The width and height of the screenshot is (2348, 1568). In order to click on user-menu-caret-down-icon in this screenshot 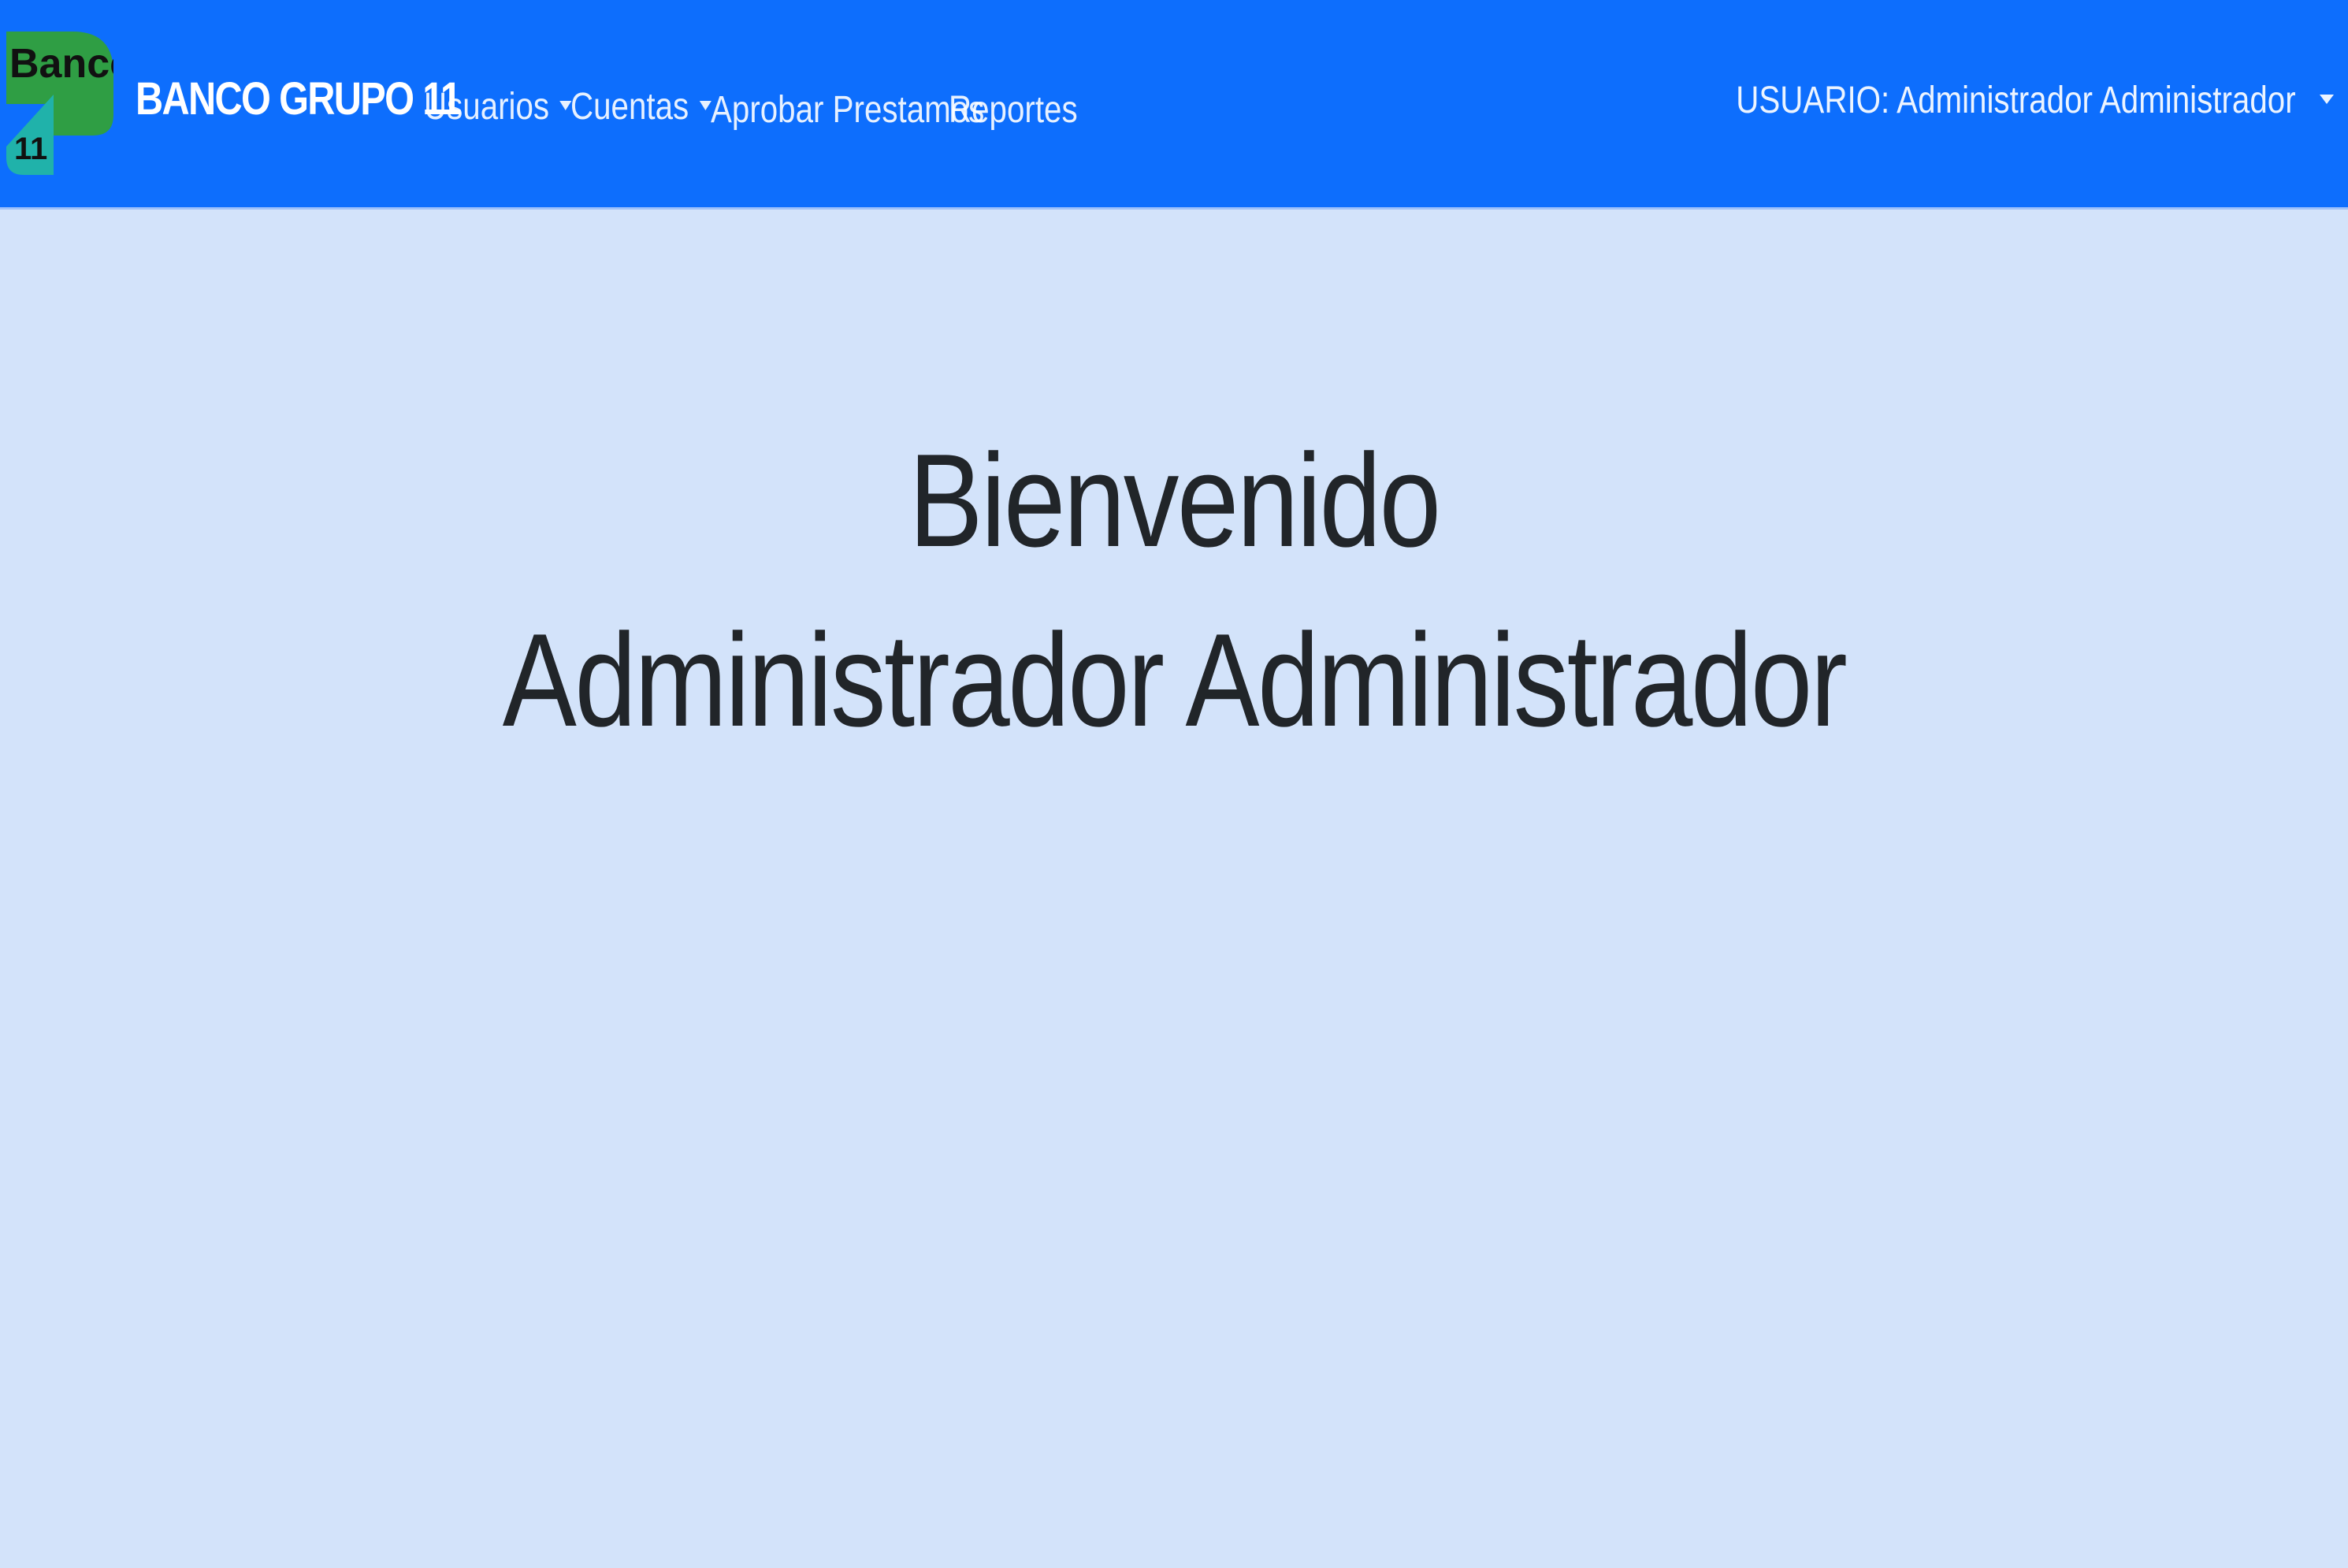, I will do `click(2327, 99)`.